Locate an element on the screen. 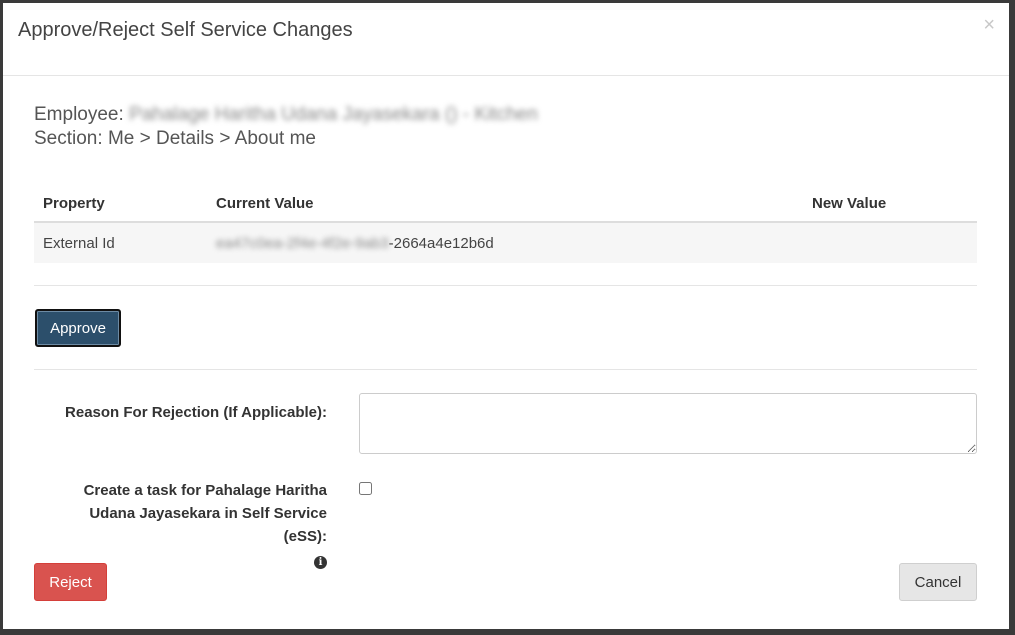  approve-button: Approve is located at coordinates (78, 328).